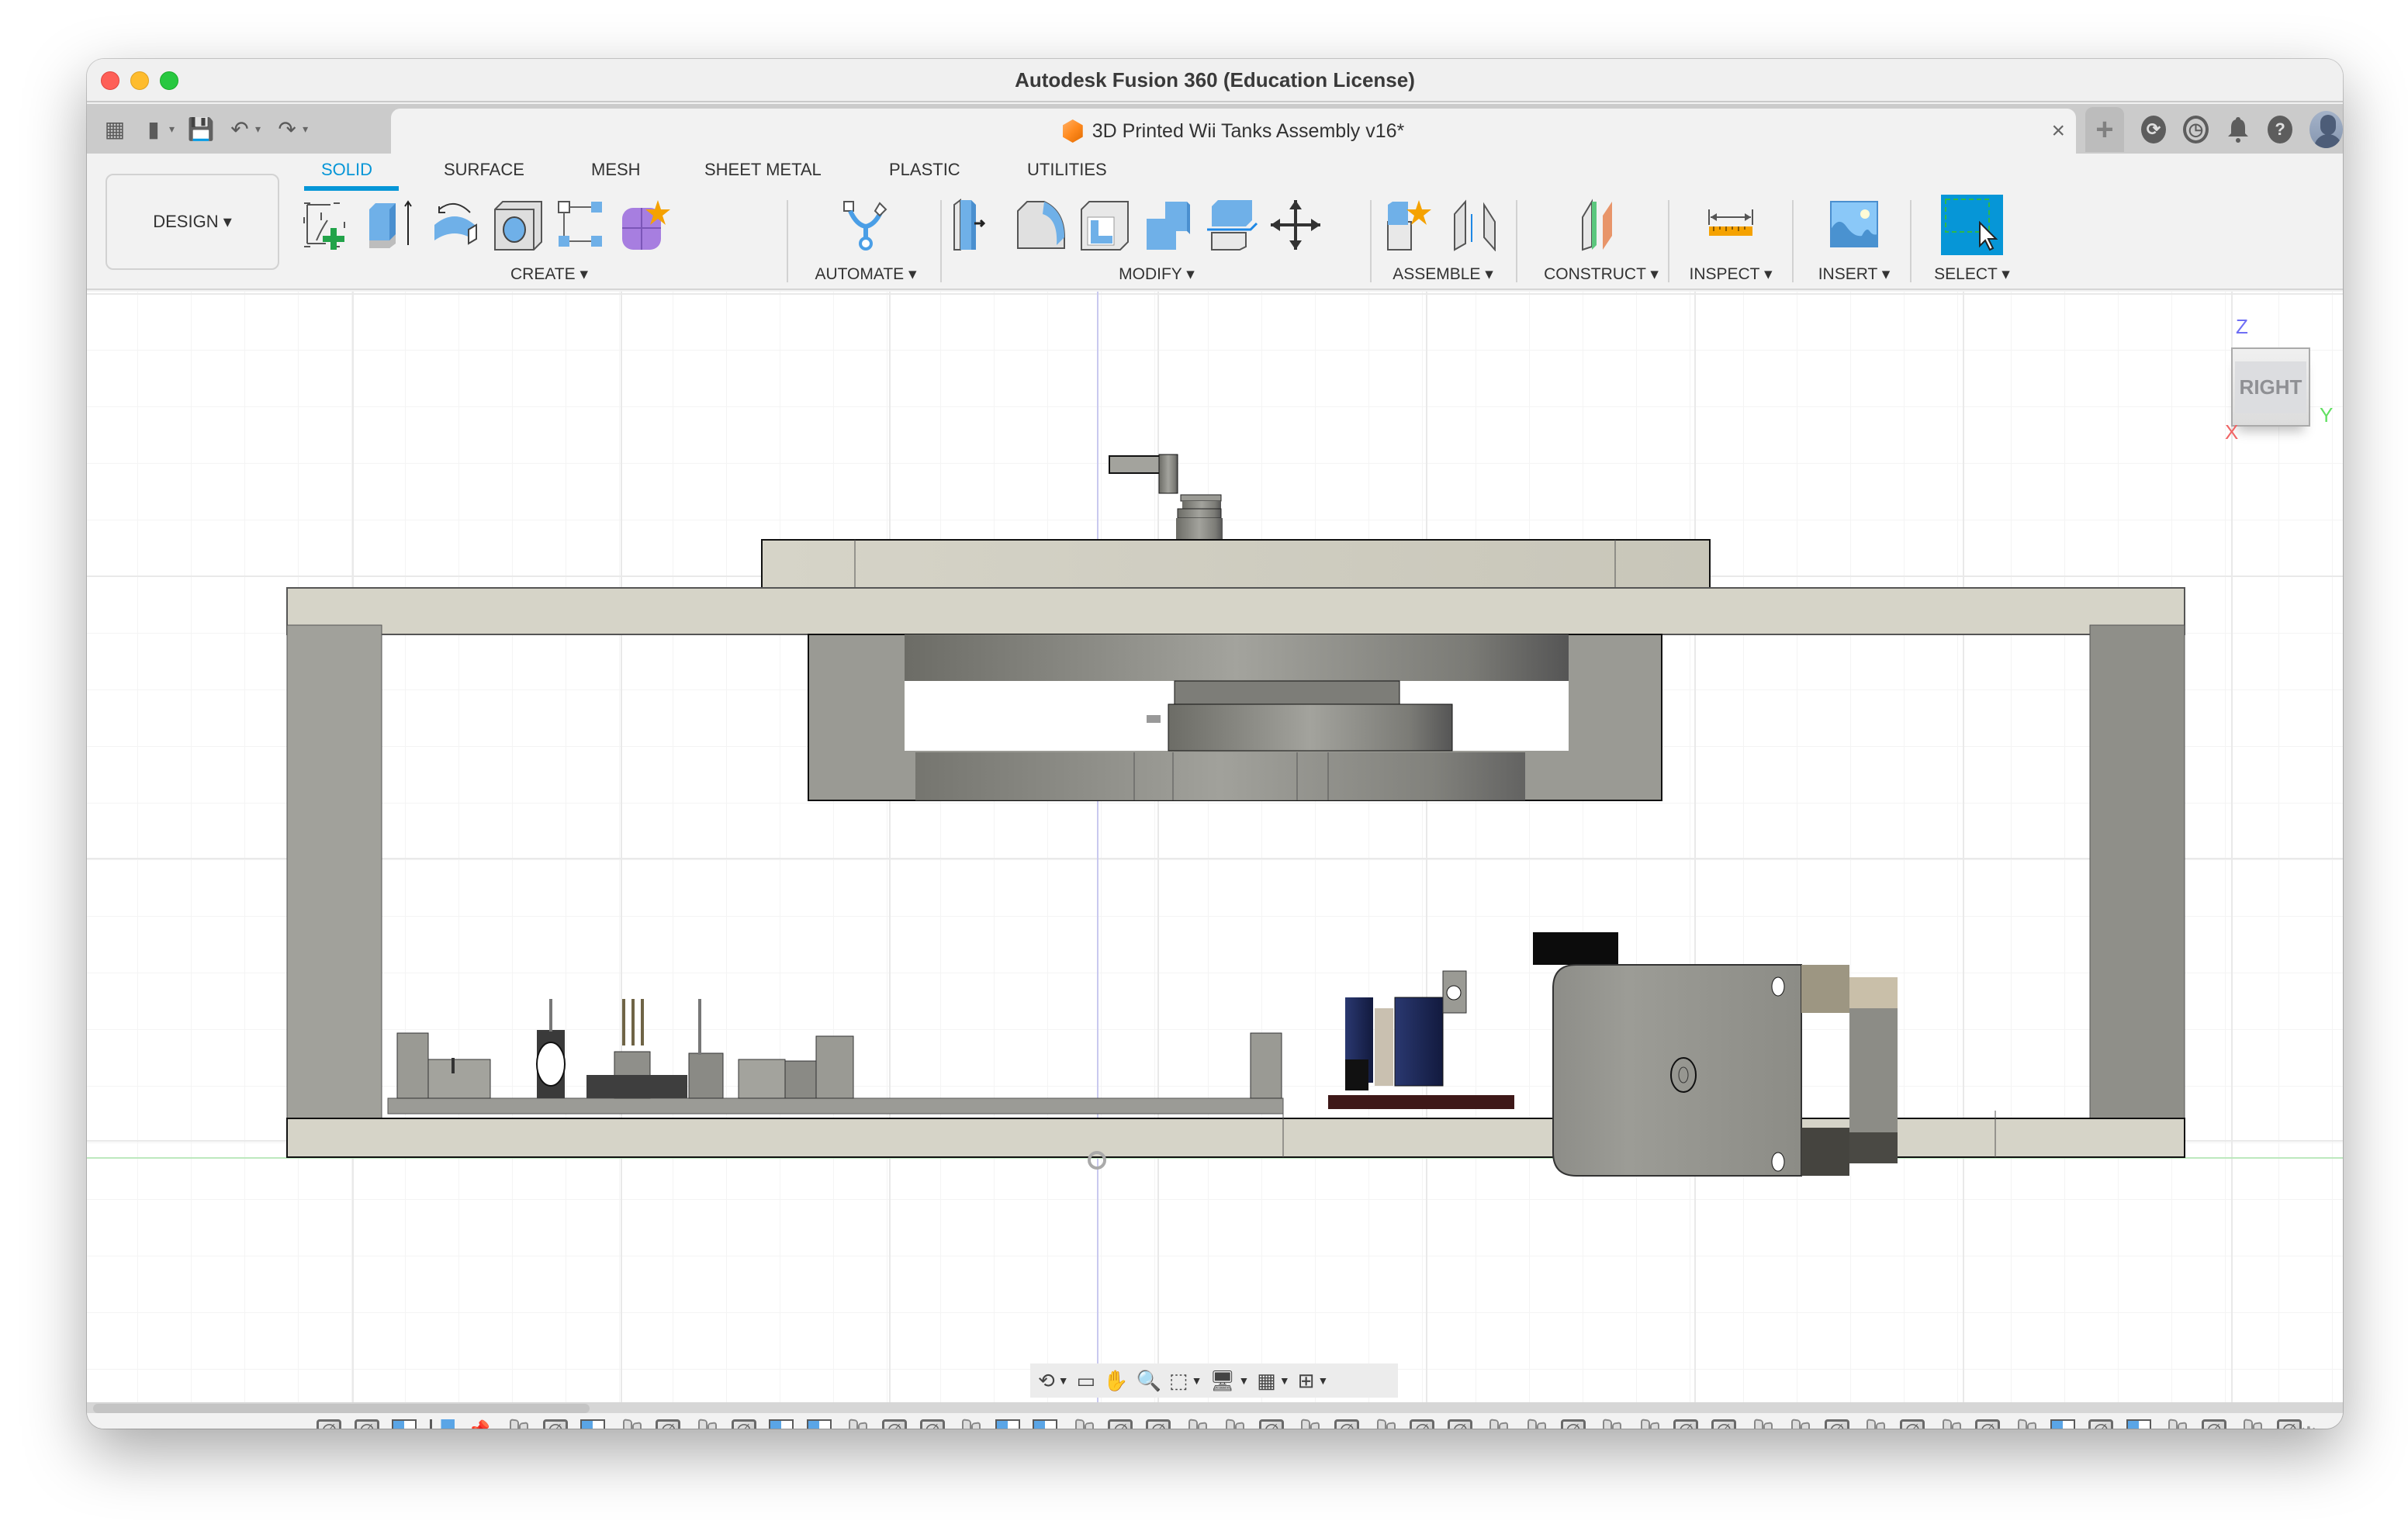 The height and width of the screenshot is (1531, 2408). Describe the element at coordinates (1601, 274) in the screenshot. I see `construct-menu: CONSTRUCT ▾` at that location.